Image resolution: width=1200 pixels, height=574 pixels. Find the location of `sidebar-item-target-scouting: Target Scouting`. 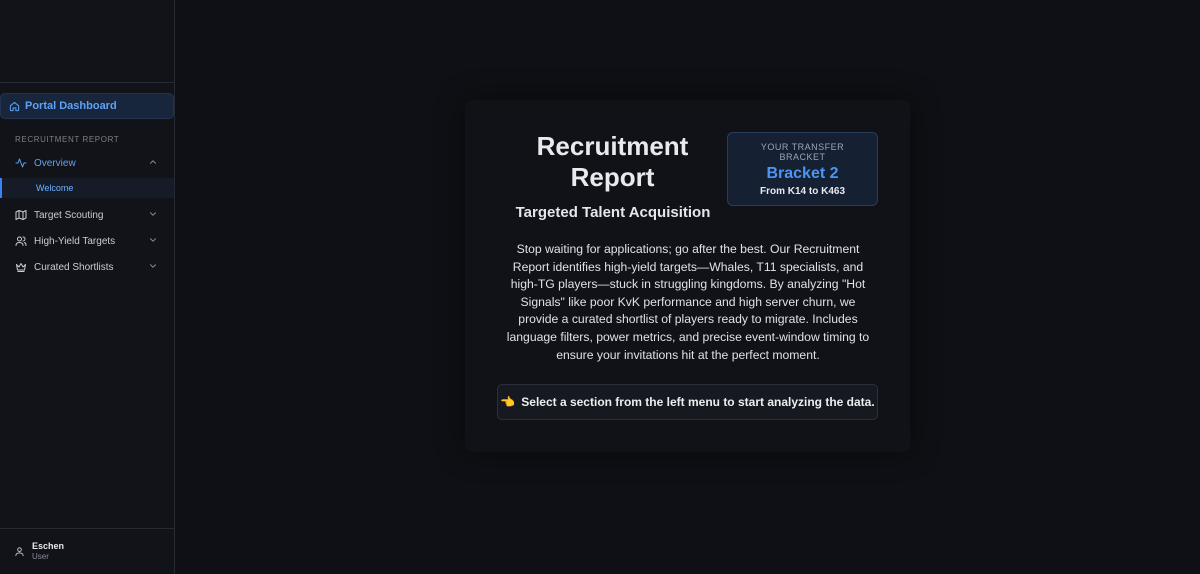

sidebar-item-target-scouting: Target Scouting is located at coordinates (87, 215).